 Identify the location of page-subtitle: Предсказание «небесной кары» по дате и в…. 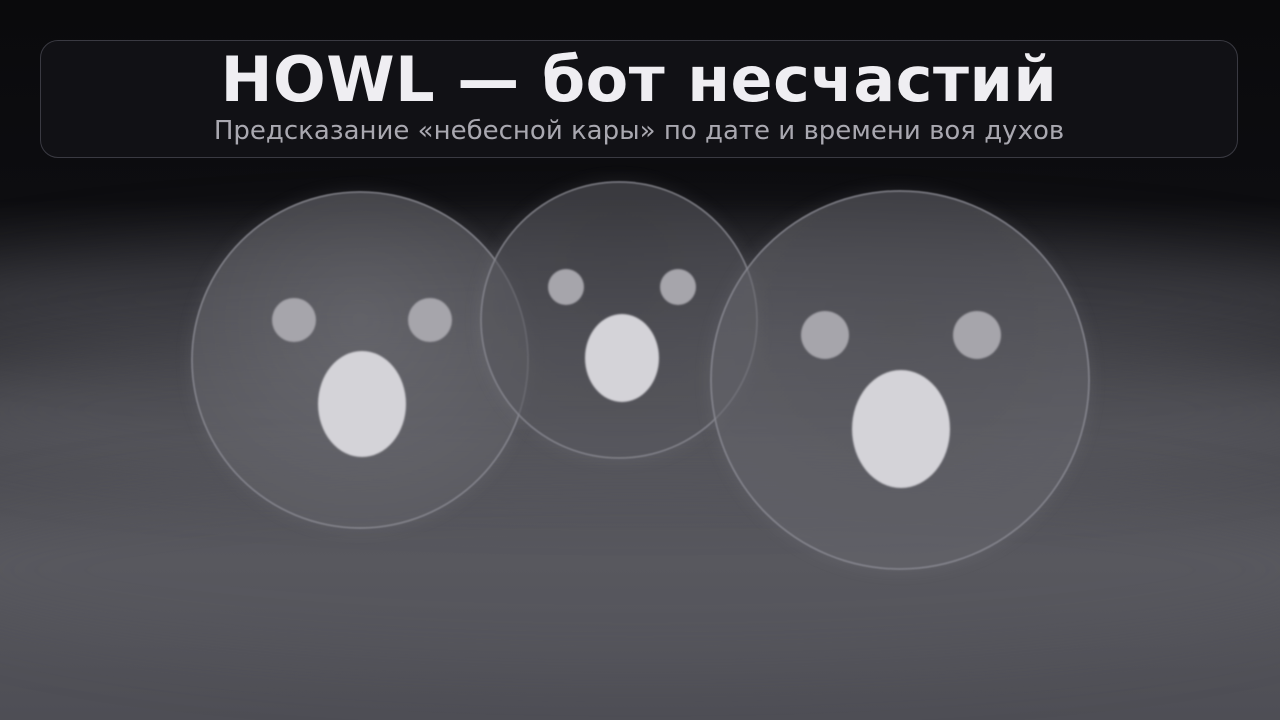
(639, 131).